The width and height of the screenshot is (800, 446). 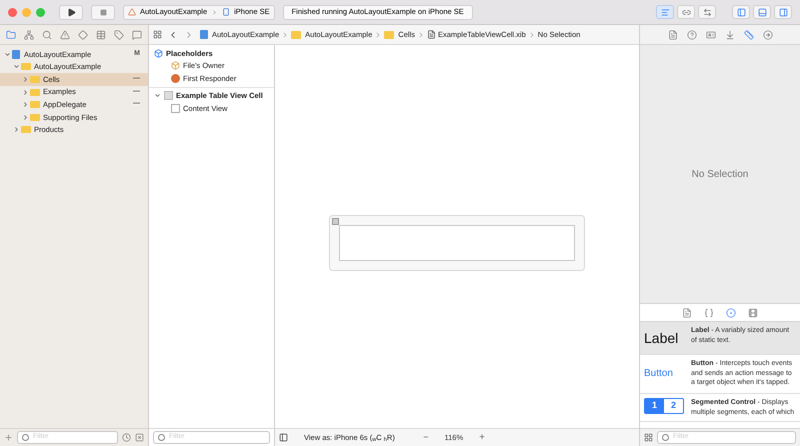 What do you see at coordinates (157, 96) in the screenshot?
I see `disclosure-icon` at bounding box center [157, 96].